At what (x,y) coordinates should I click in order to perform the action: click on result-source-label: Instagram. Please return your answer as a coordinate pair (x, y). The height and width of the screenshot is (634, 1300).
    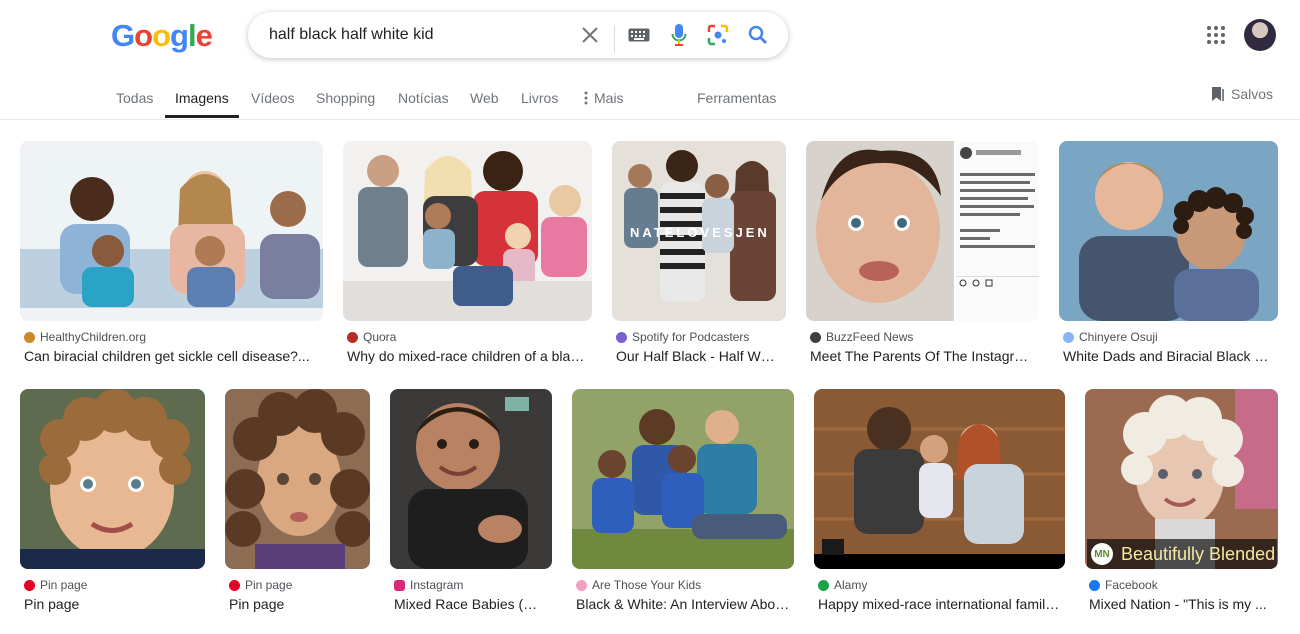
    Looking at the image, I should click on (437, 585).